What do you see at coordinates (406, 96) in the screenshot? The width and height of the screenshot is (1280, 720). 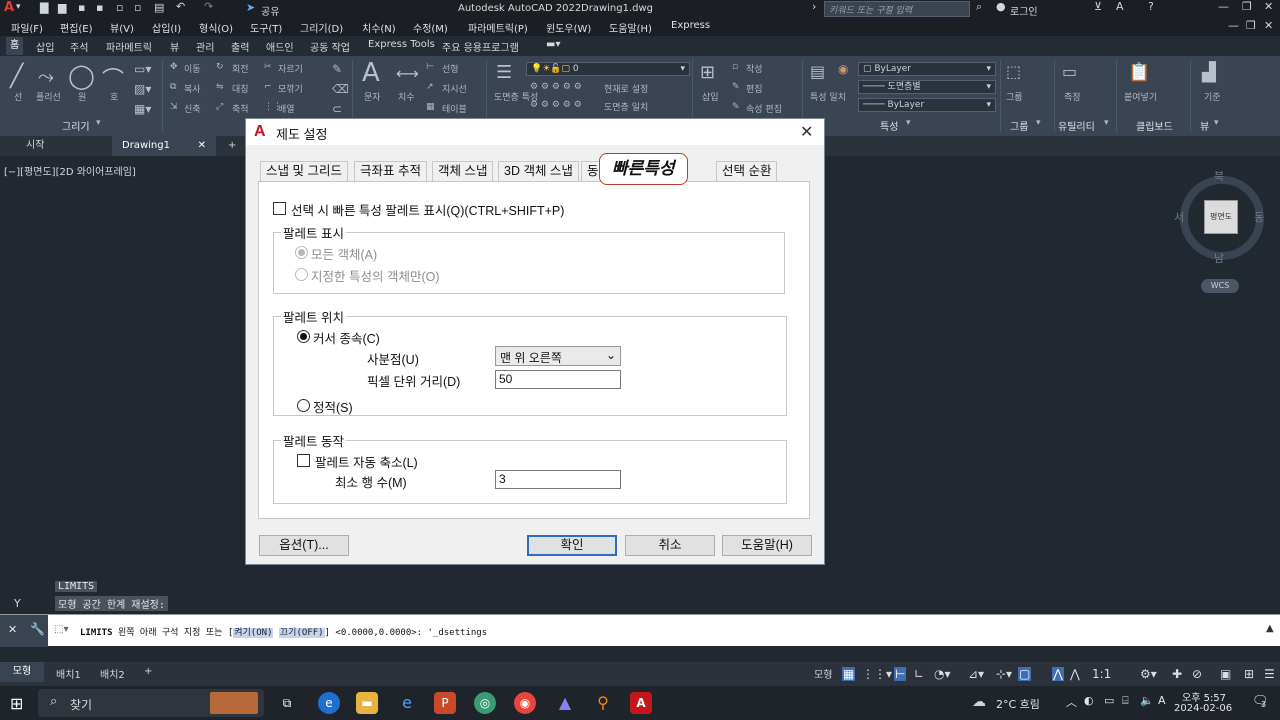 I see `annotation-dimension-label: 치수` at bounding box center [406, 96].